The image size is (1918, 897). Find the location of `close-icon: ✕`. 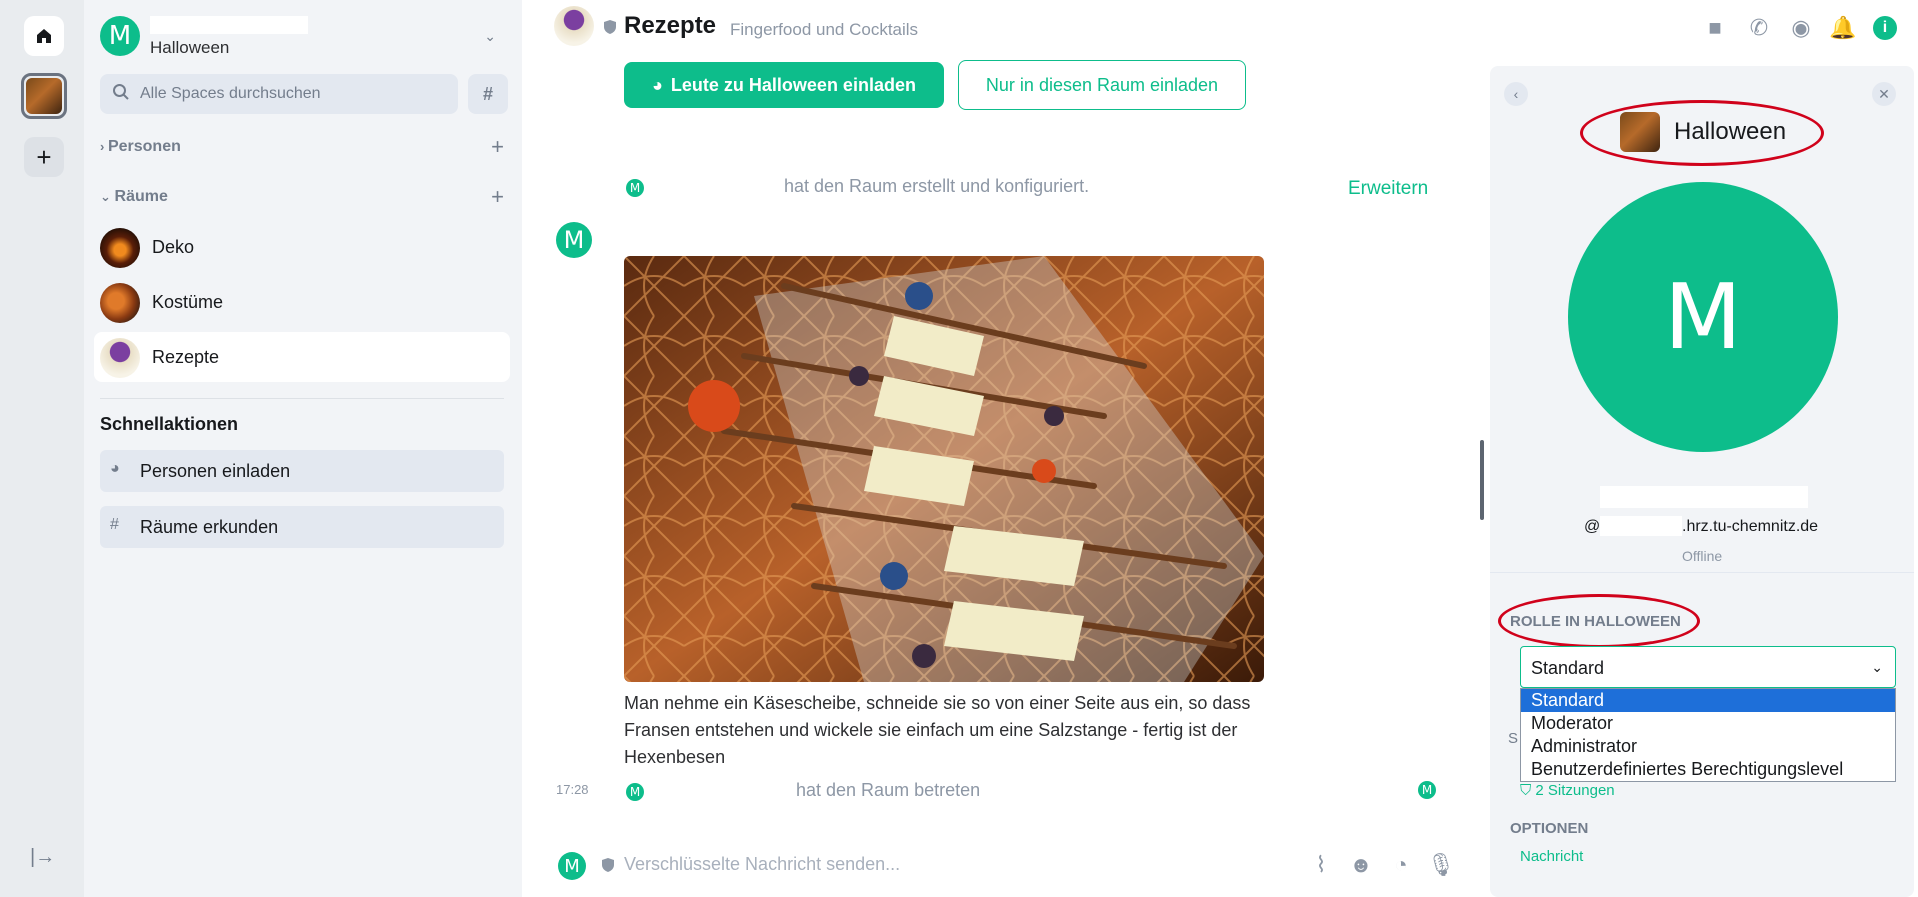

close-icon: ✕ is located at coordinates (1884, 93).